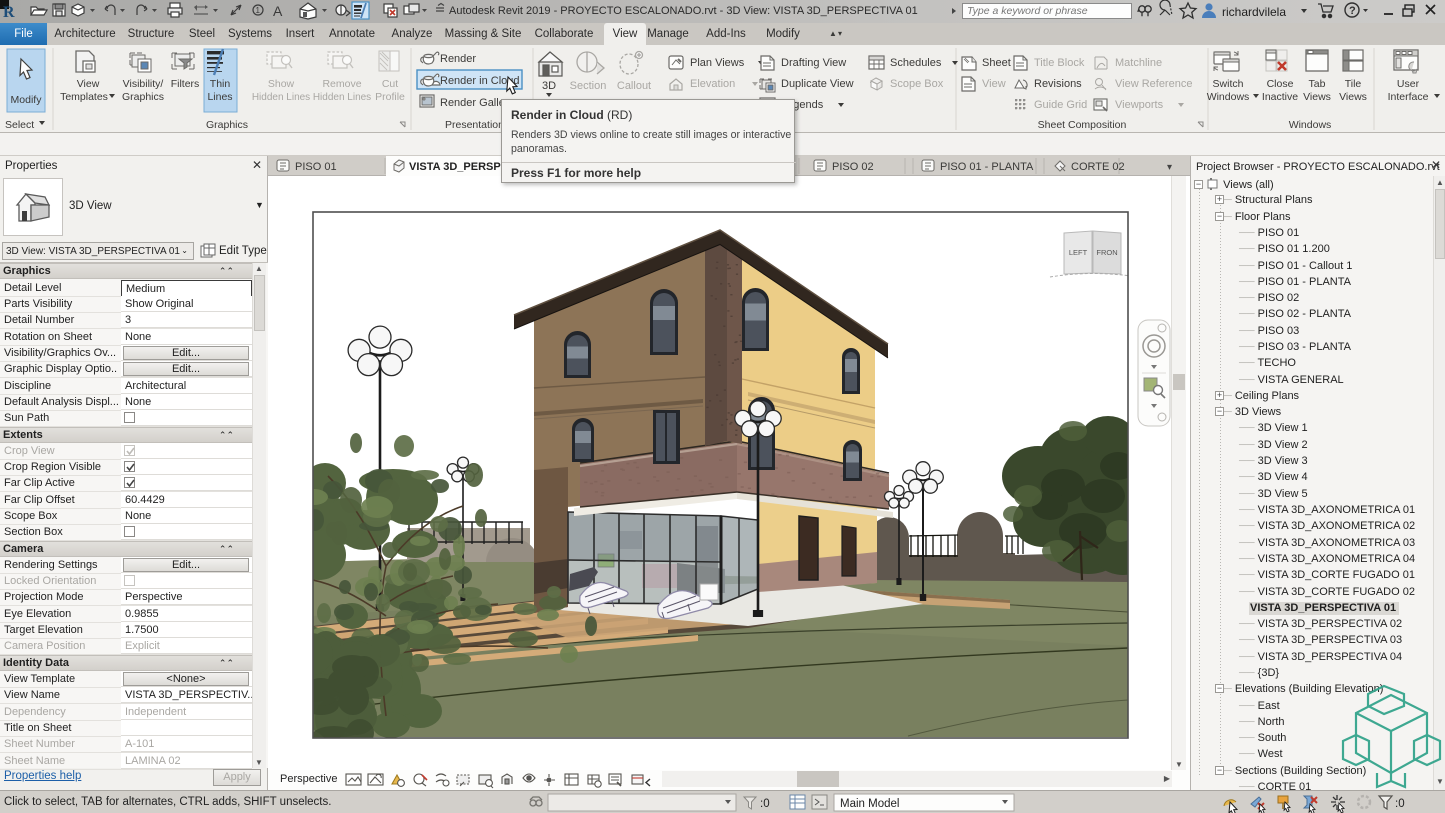 The image size is (1445, 813). Describe the element at coordinates (1139, 105) in the screenshot. I see `svg-text: Viewports` at that location.